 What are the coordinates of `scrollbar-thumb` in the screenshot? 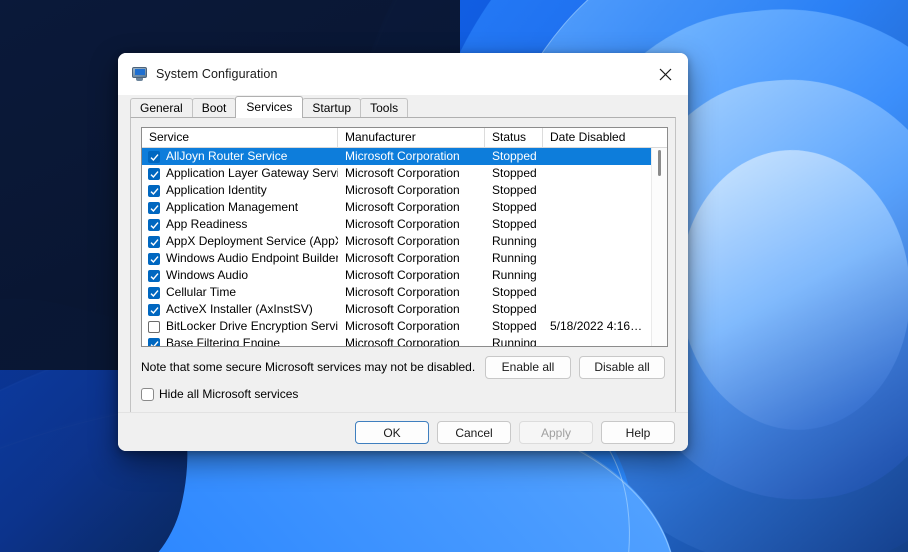 It's located at (659, 163).